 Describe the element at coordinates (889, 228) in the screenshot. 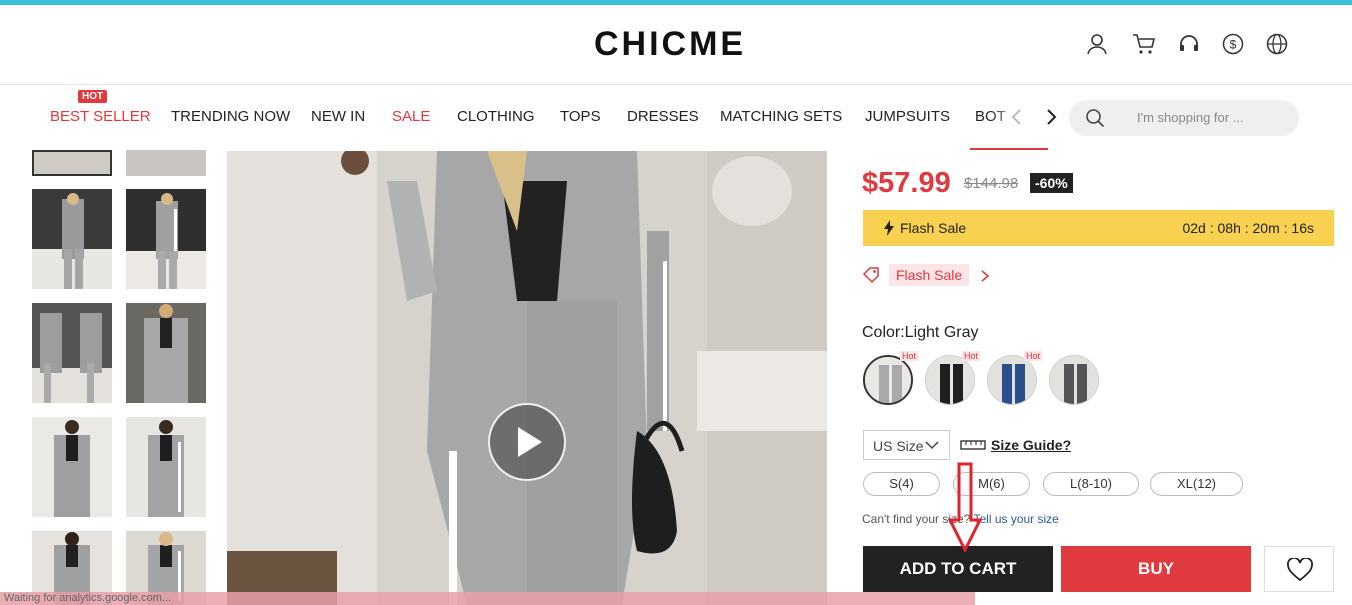

I see `lightning-icon` at that location.